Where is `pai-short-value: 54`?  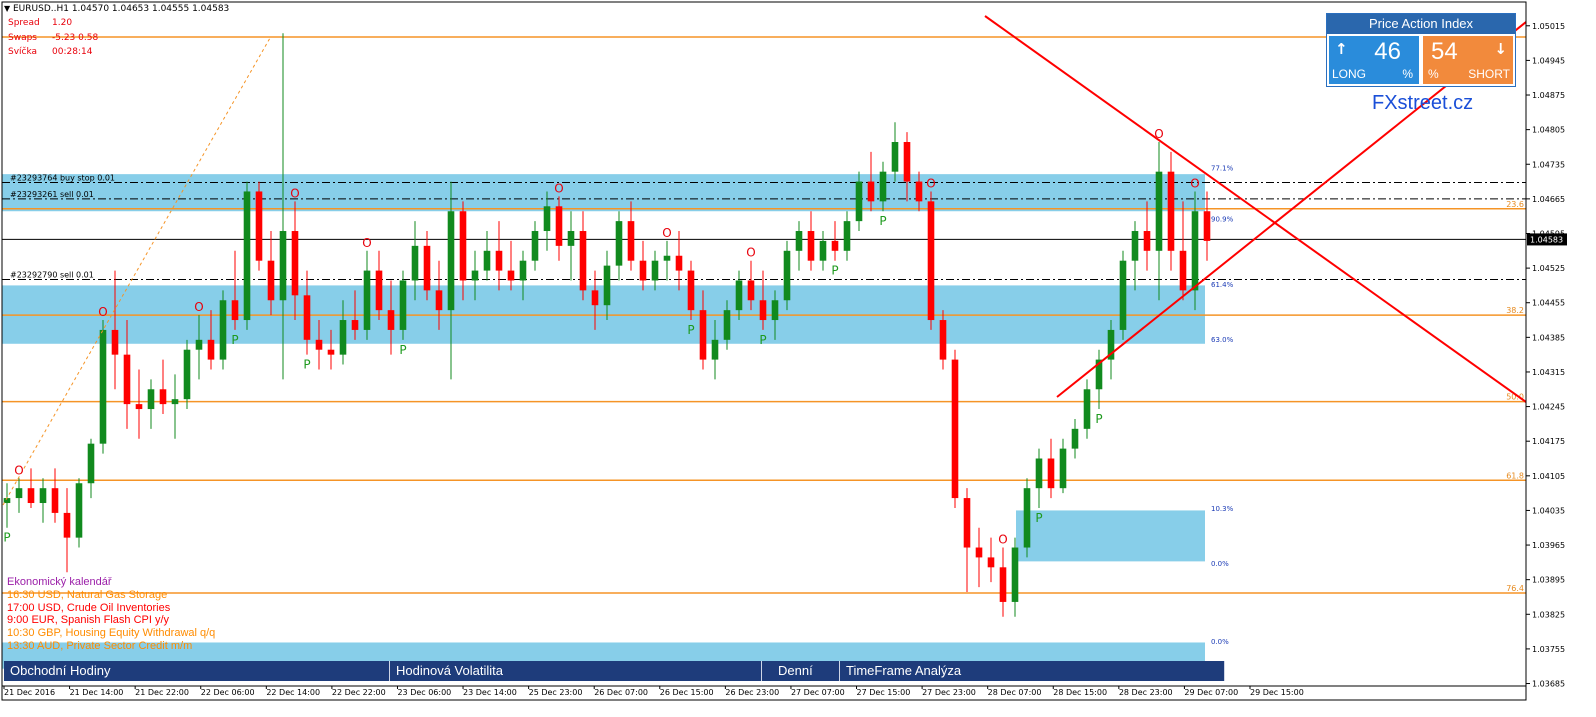
pai-short-value: 54 is located at coordinates (1444, 51).